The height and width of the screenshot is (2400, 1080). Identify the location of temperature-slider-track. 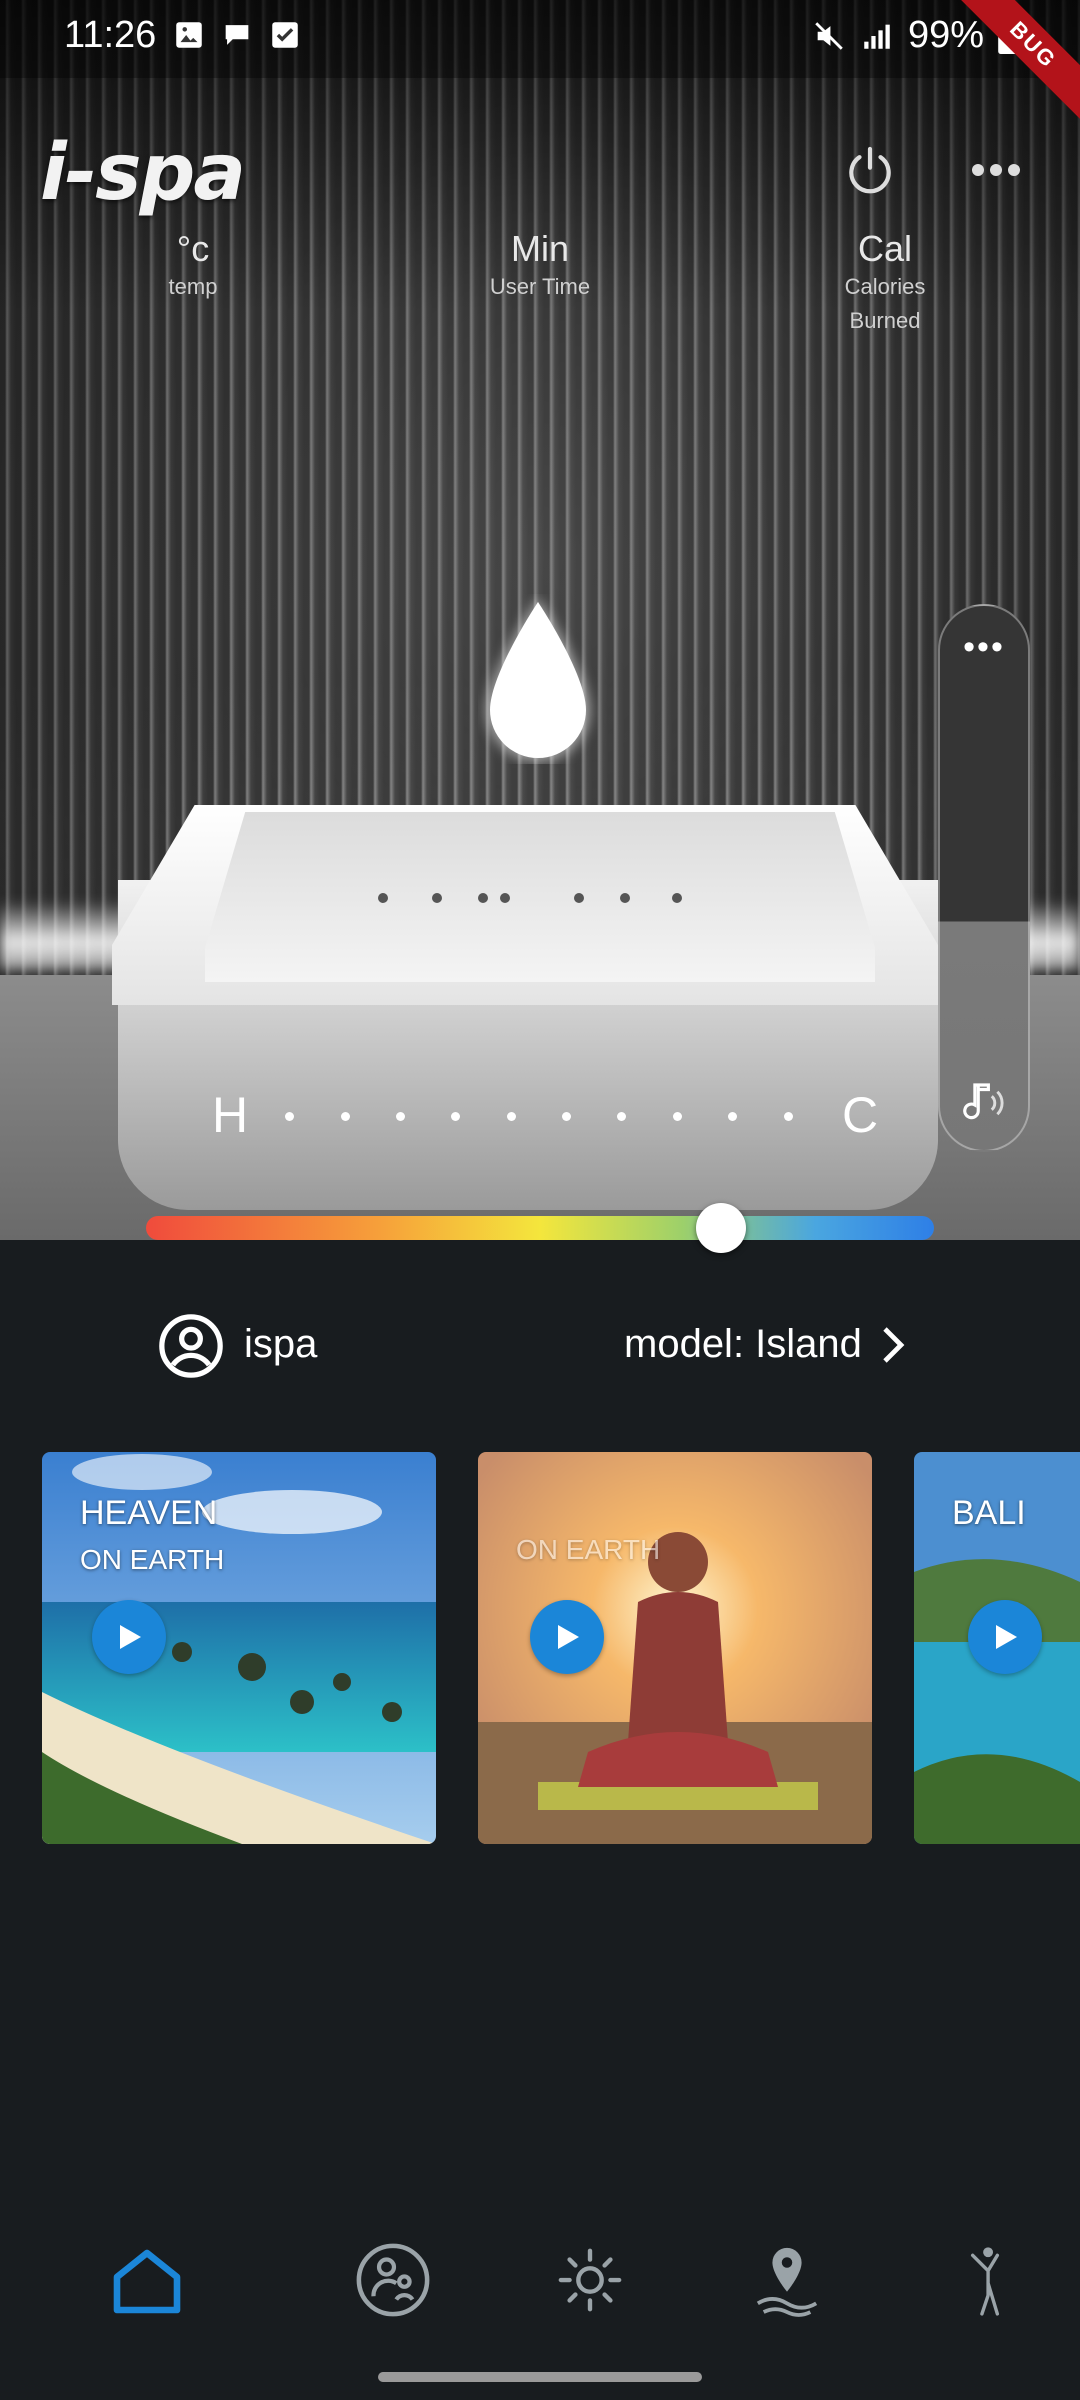
(540, 1228).